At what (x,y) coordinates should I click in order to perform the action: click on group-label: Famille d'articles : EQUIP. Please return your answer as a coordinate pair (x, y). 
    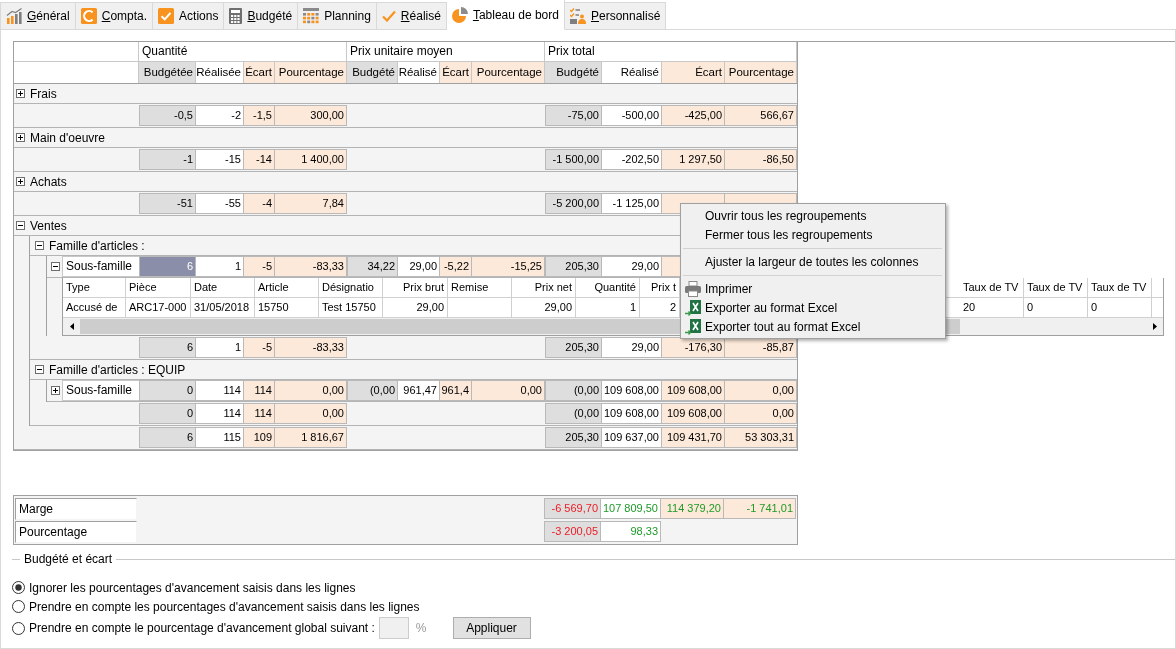
    Looking at the image, I should click on (117, 369).